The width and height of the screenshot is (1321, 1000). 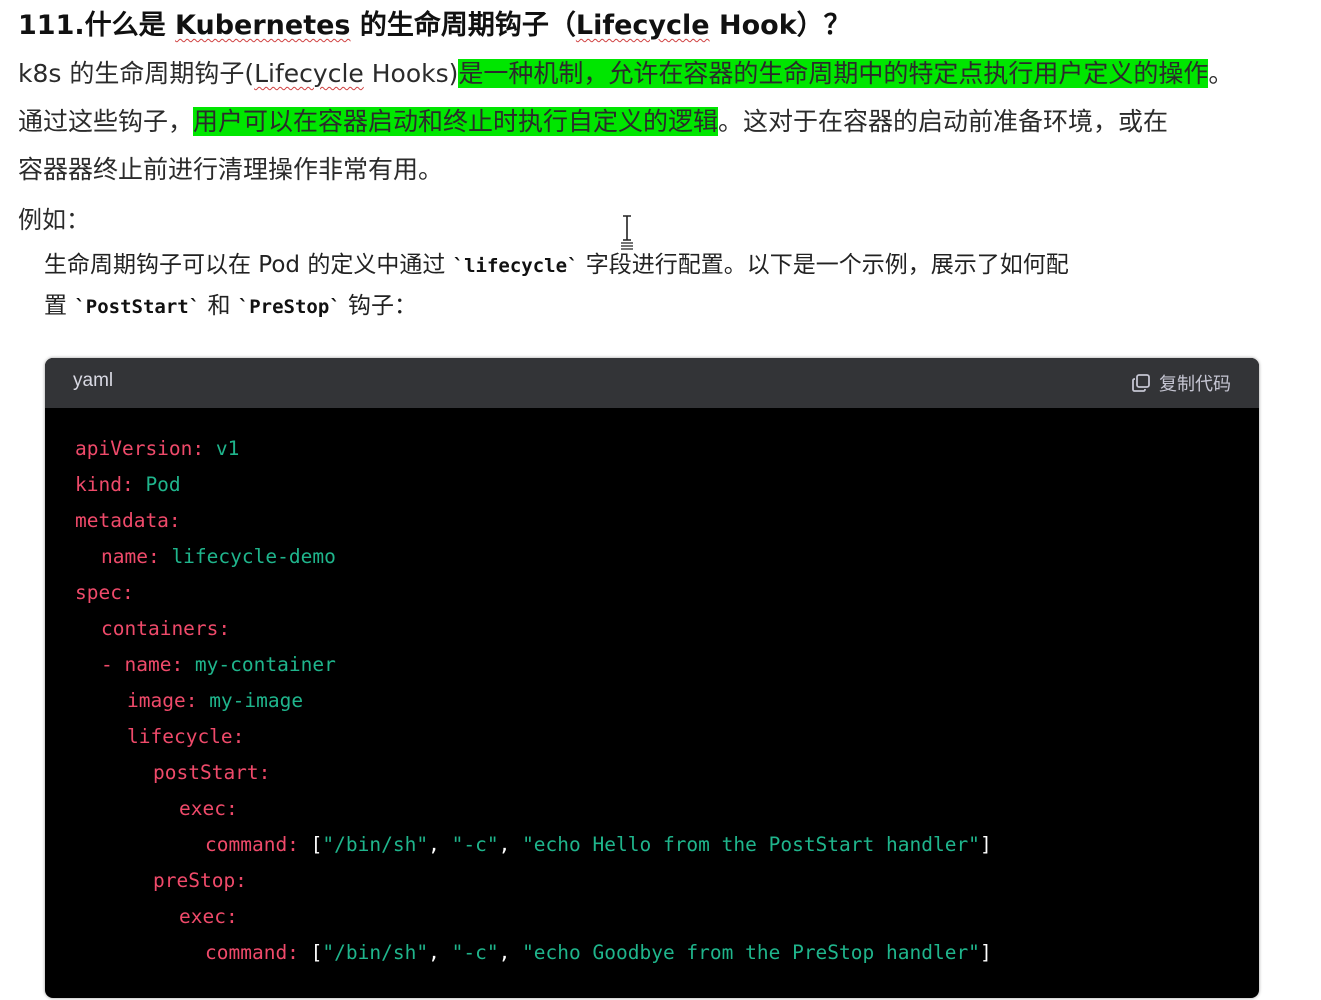 What do you see at coordinates (140, 448) in the screenshot?
I see `code-key: apiVersion:` at bounding box center [140, 448].